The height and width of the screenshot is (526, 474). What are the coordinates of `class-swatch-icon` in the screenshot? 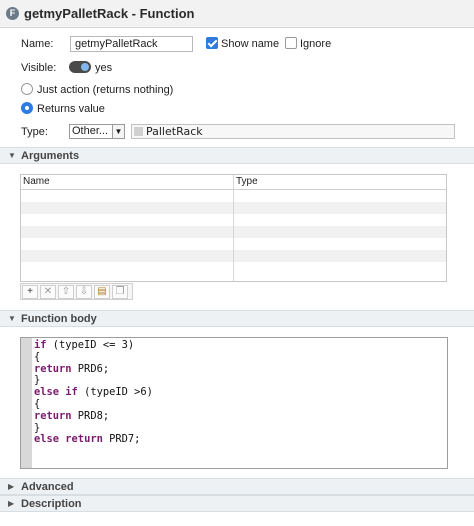 It's located at (138, 131).